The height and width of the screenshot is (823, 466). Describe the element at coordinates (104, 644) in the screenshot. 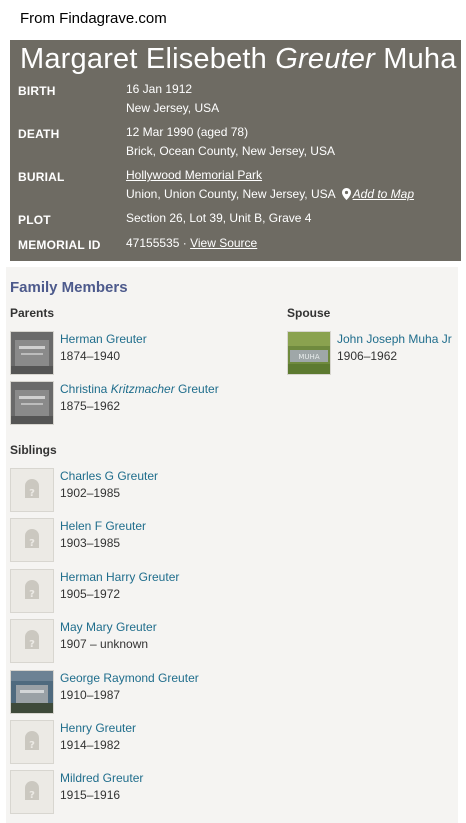

I see `person-dates: 1907 – unknown` at that location.